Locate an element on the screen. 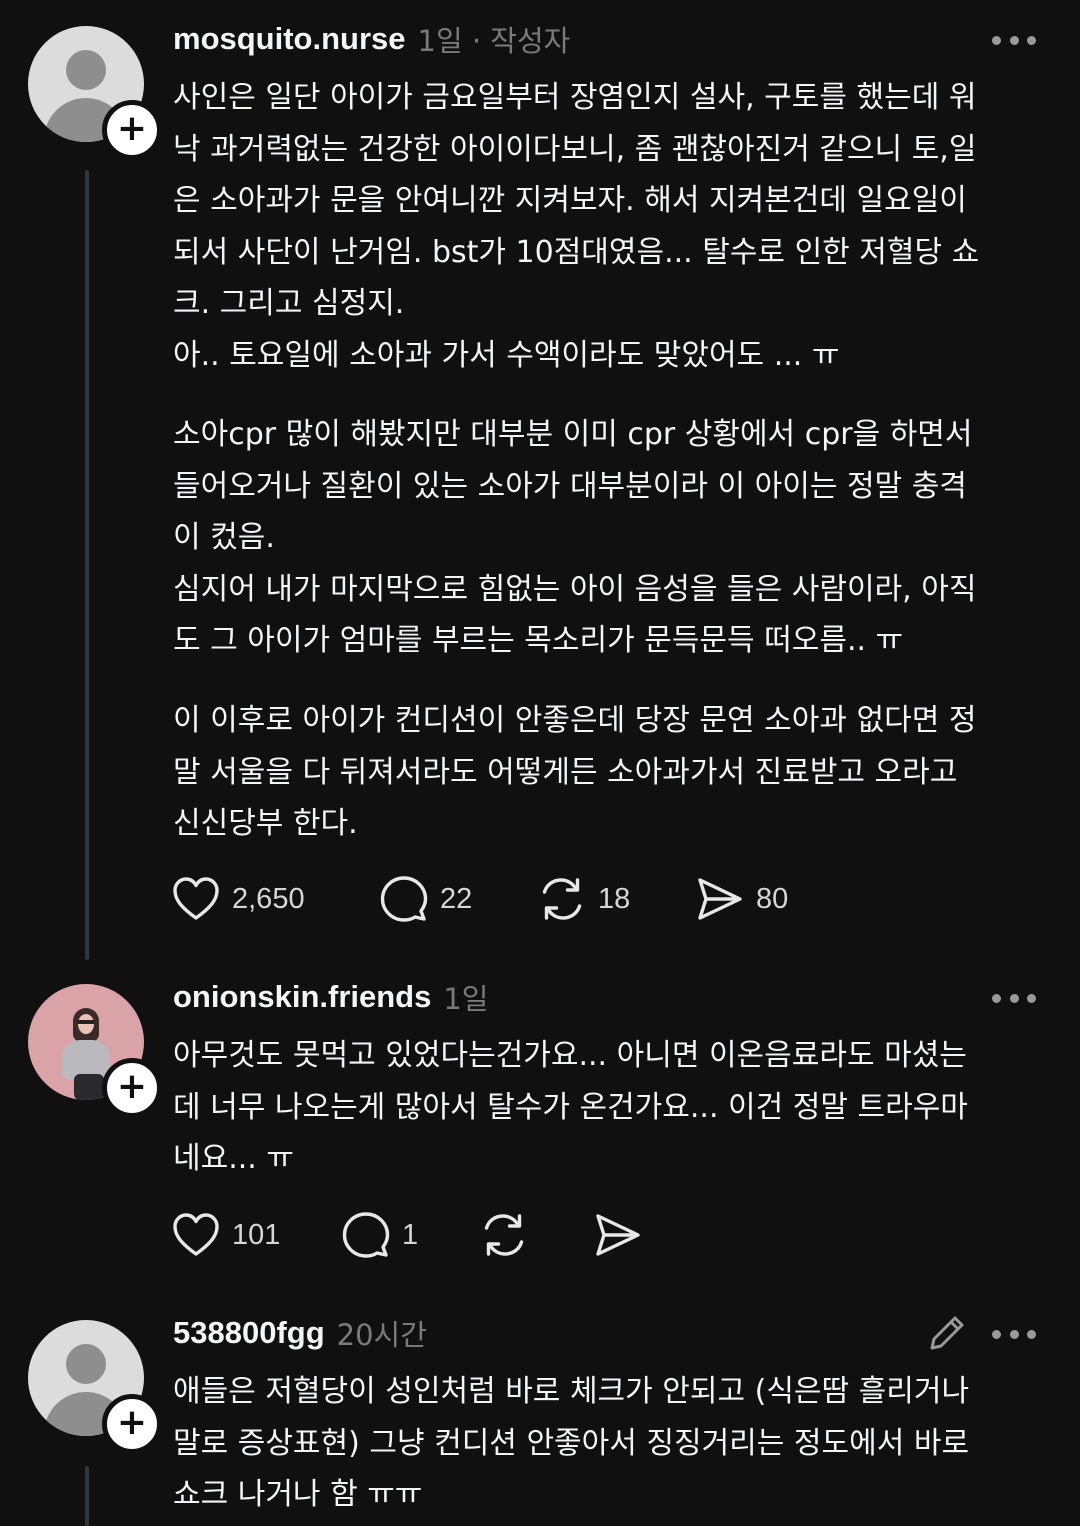  post-meta: 20시간 is located at coordinates (381, 1335).